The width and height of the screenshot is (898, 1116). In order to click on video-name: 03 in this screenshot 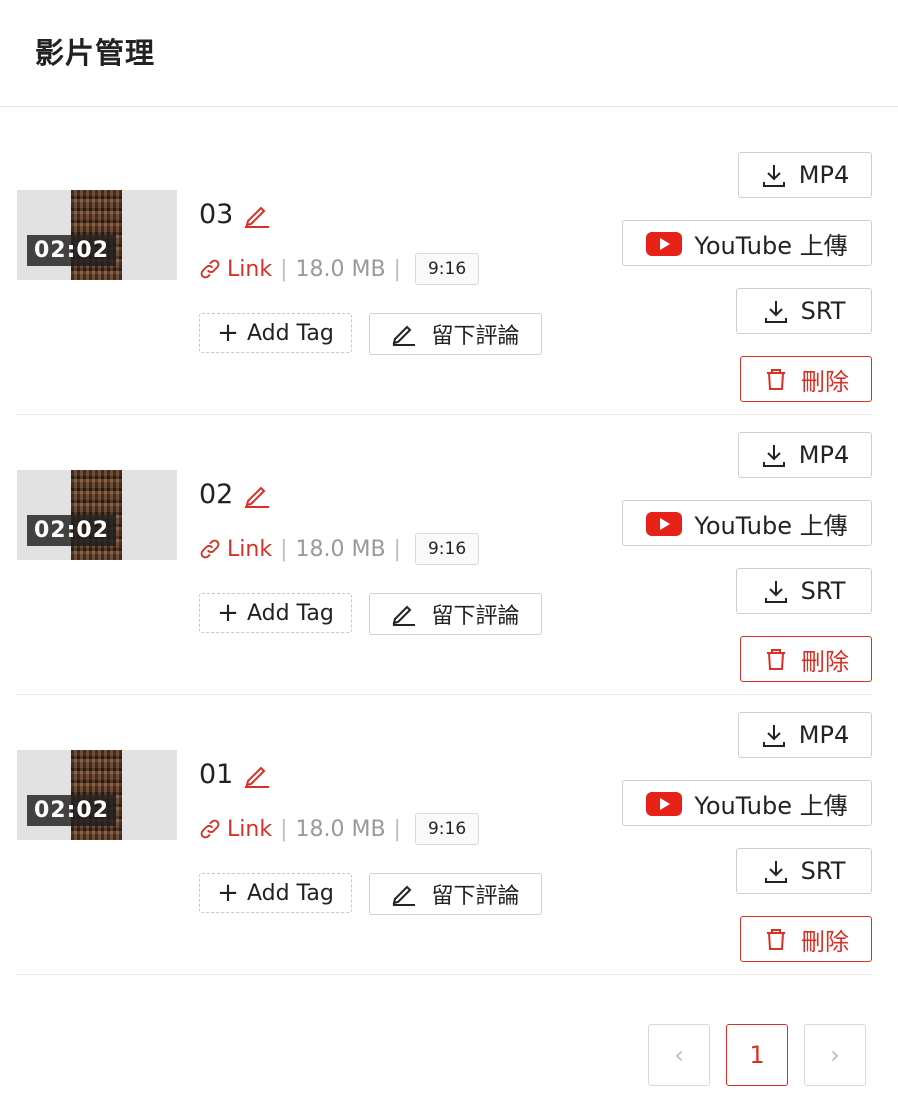, I will do `click(216, 214)`.